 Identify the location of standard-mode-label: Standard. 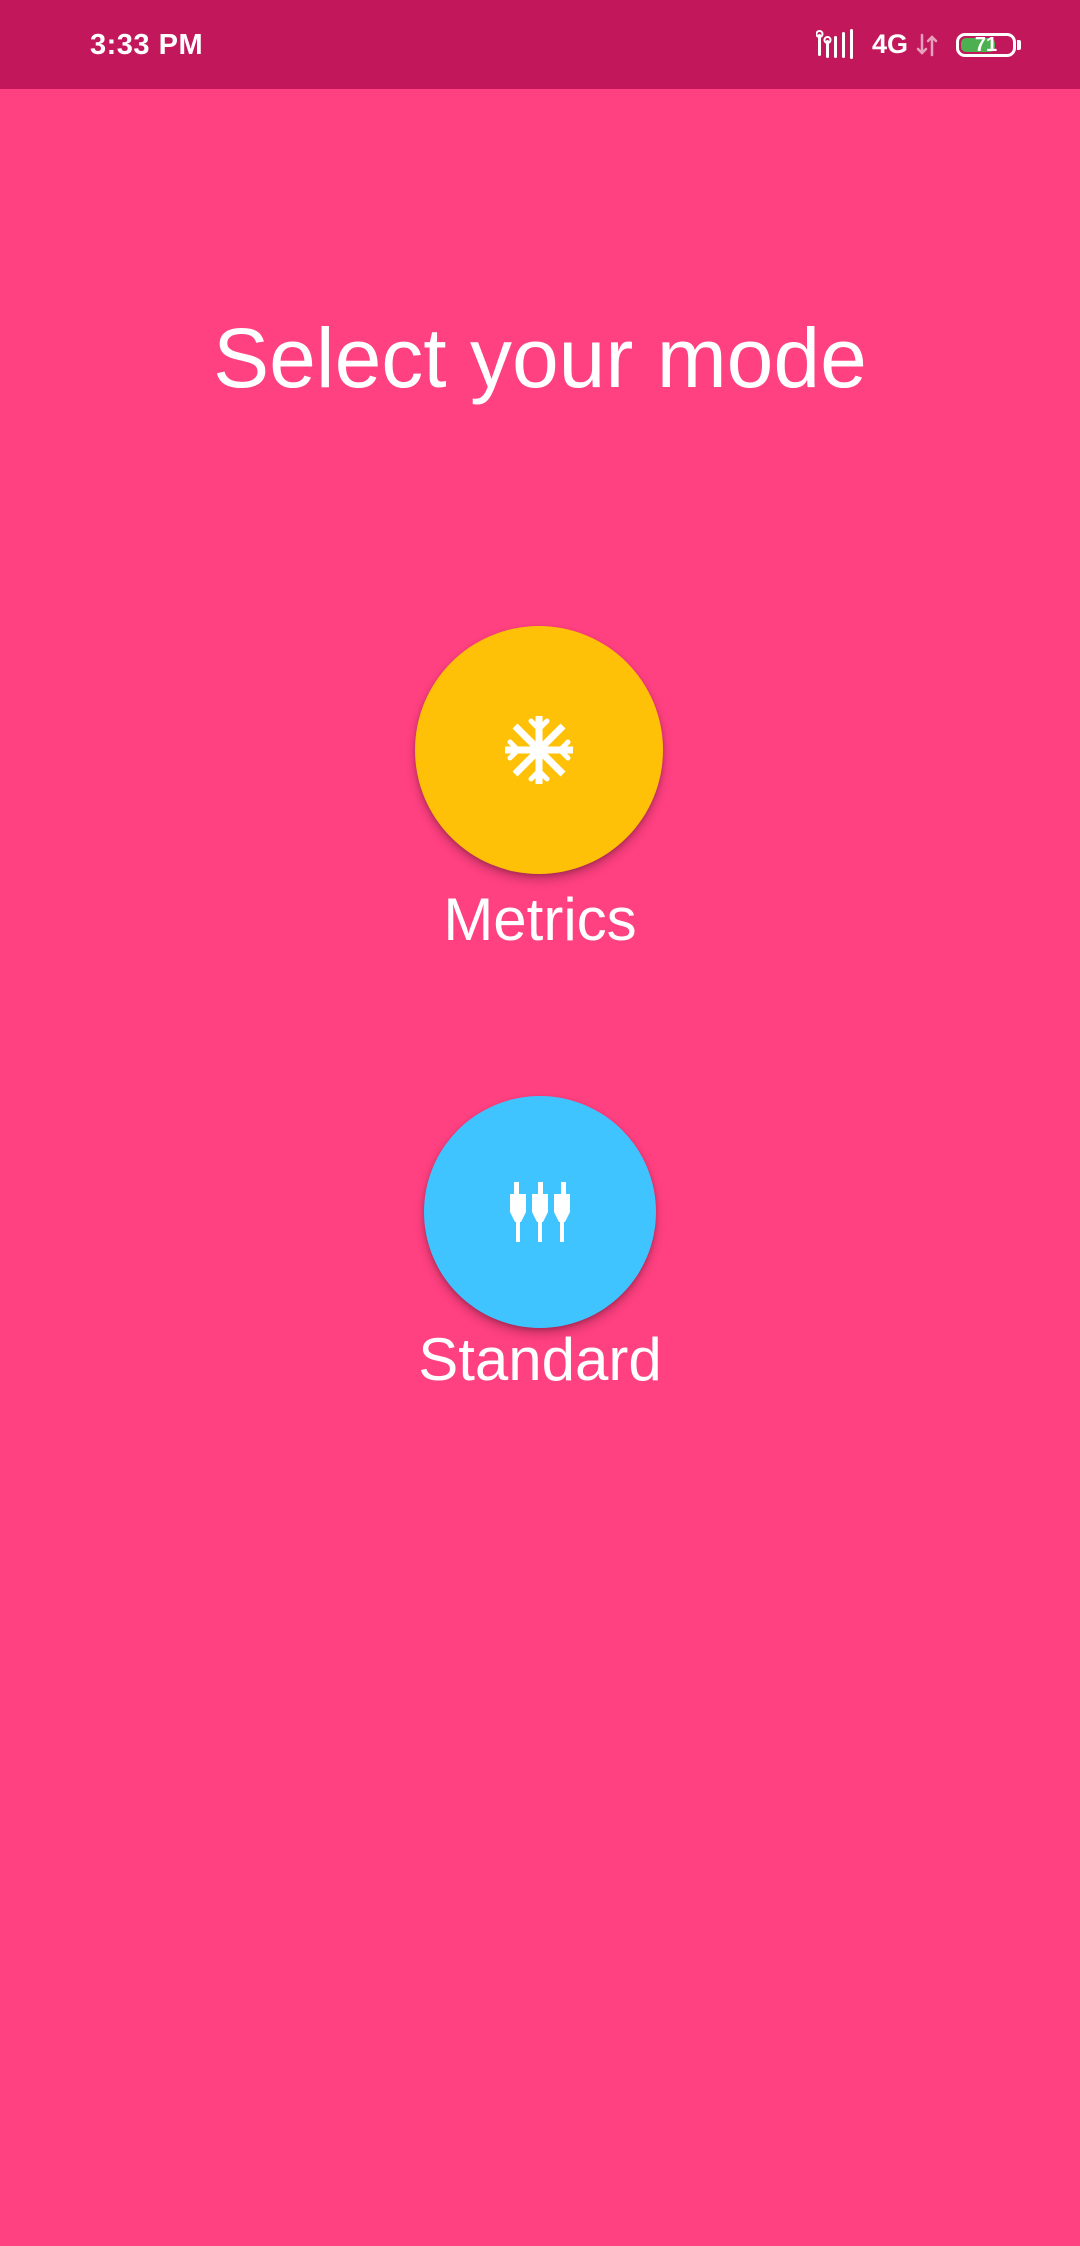
(540, 1360).